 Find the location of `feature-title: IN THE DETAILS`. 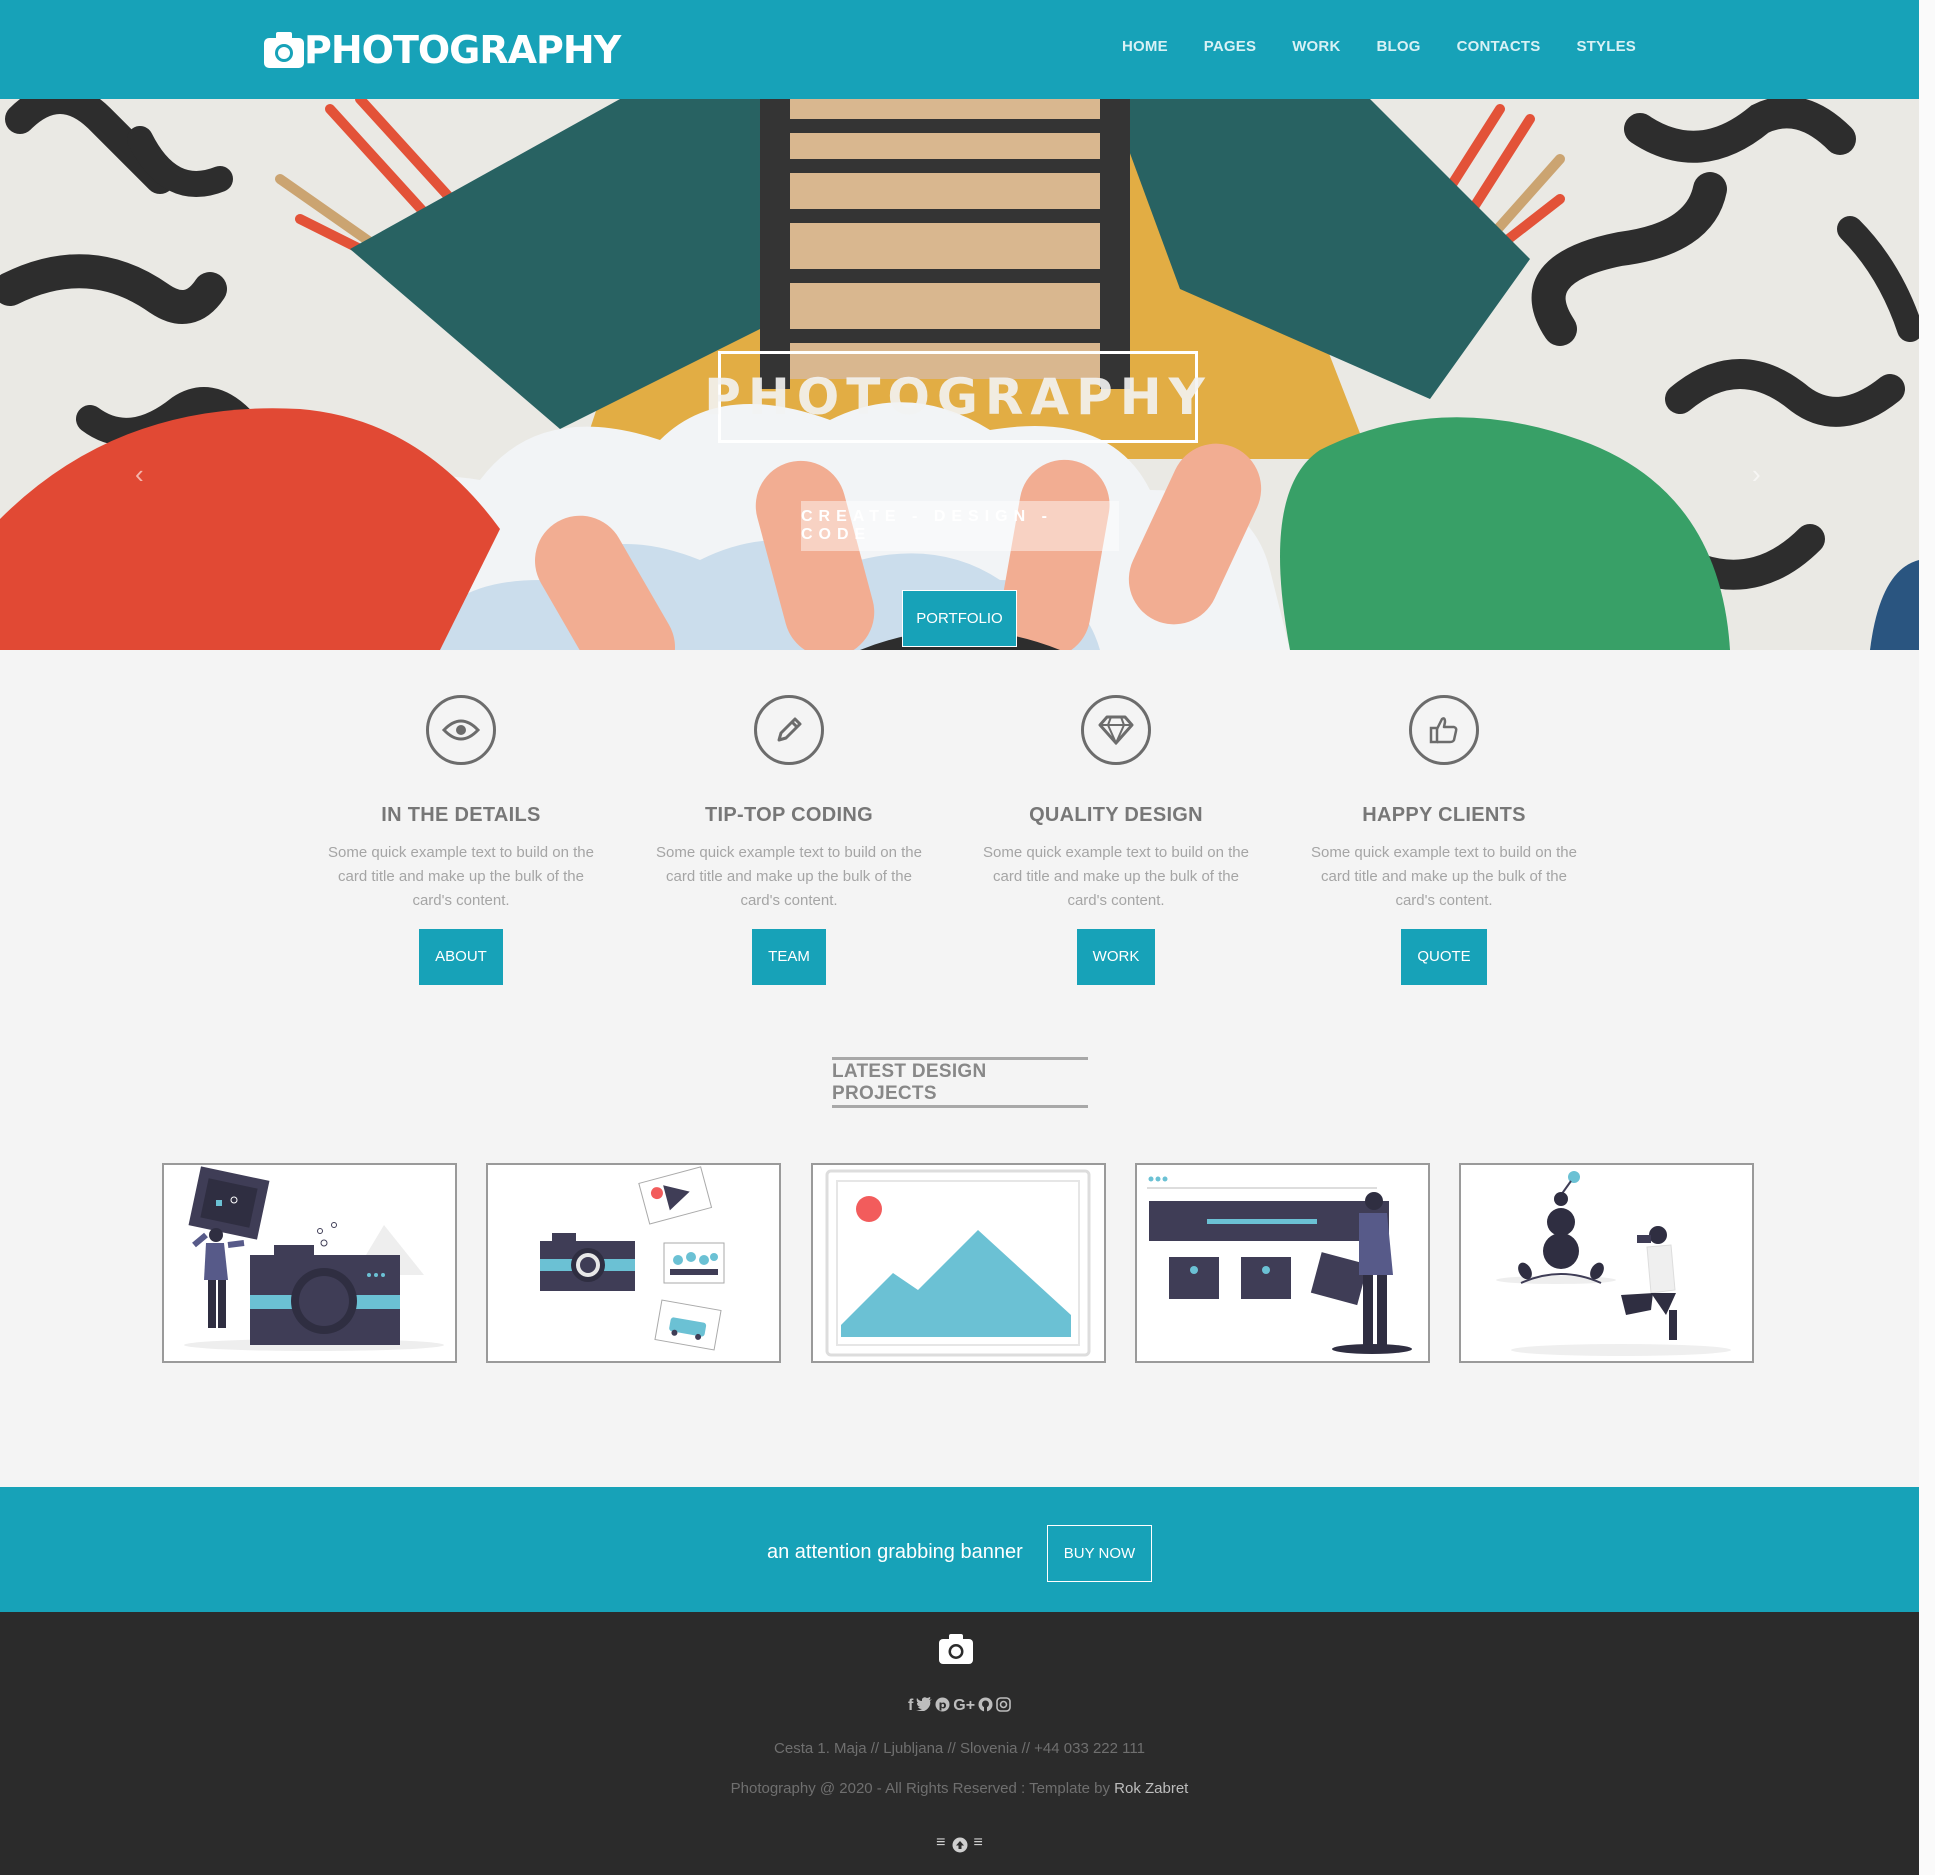

feature-title: IN THE DETAILS is located at coordinates (461, 815).